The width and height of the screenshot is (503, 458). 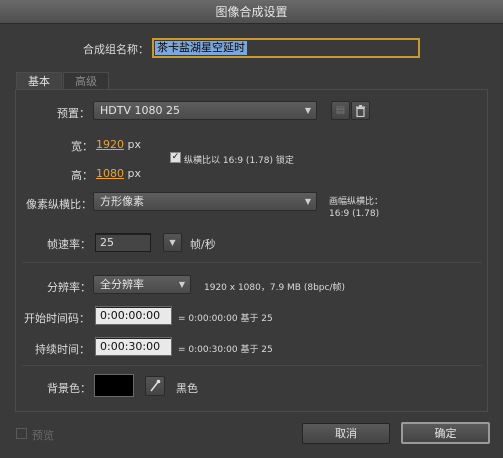 I want to click on tab-advanced-label: 高级, so click(x=86, y=81).